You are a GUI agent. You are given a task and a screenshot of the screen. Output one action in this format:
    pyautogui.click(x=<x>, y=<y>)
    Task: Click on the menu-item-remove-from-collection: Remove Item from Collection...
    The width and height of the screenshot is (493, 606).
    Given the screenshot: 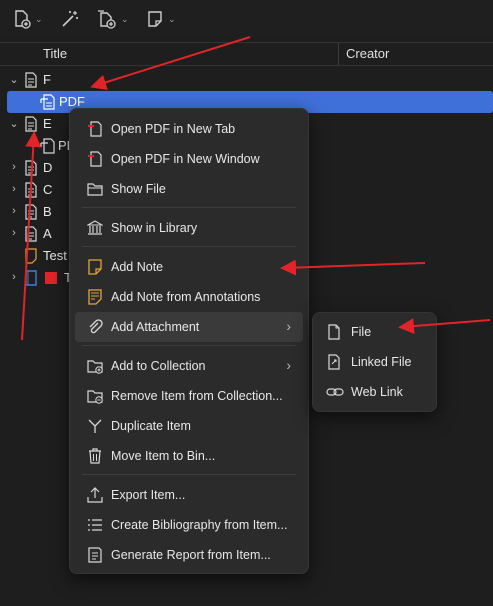 What is the action you would take?
    pyautogui.click(x=189, y=396)
    